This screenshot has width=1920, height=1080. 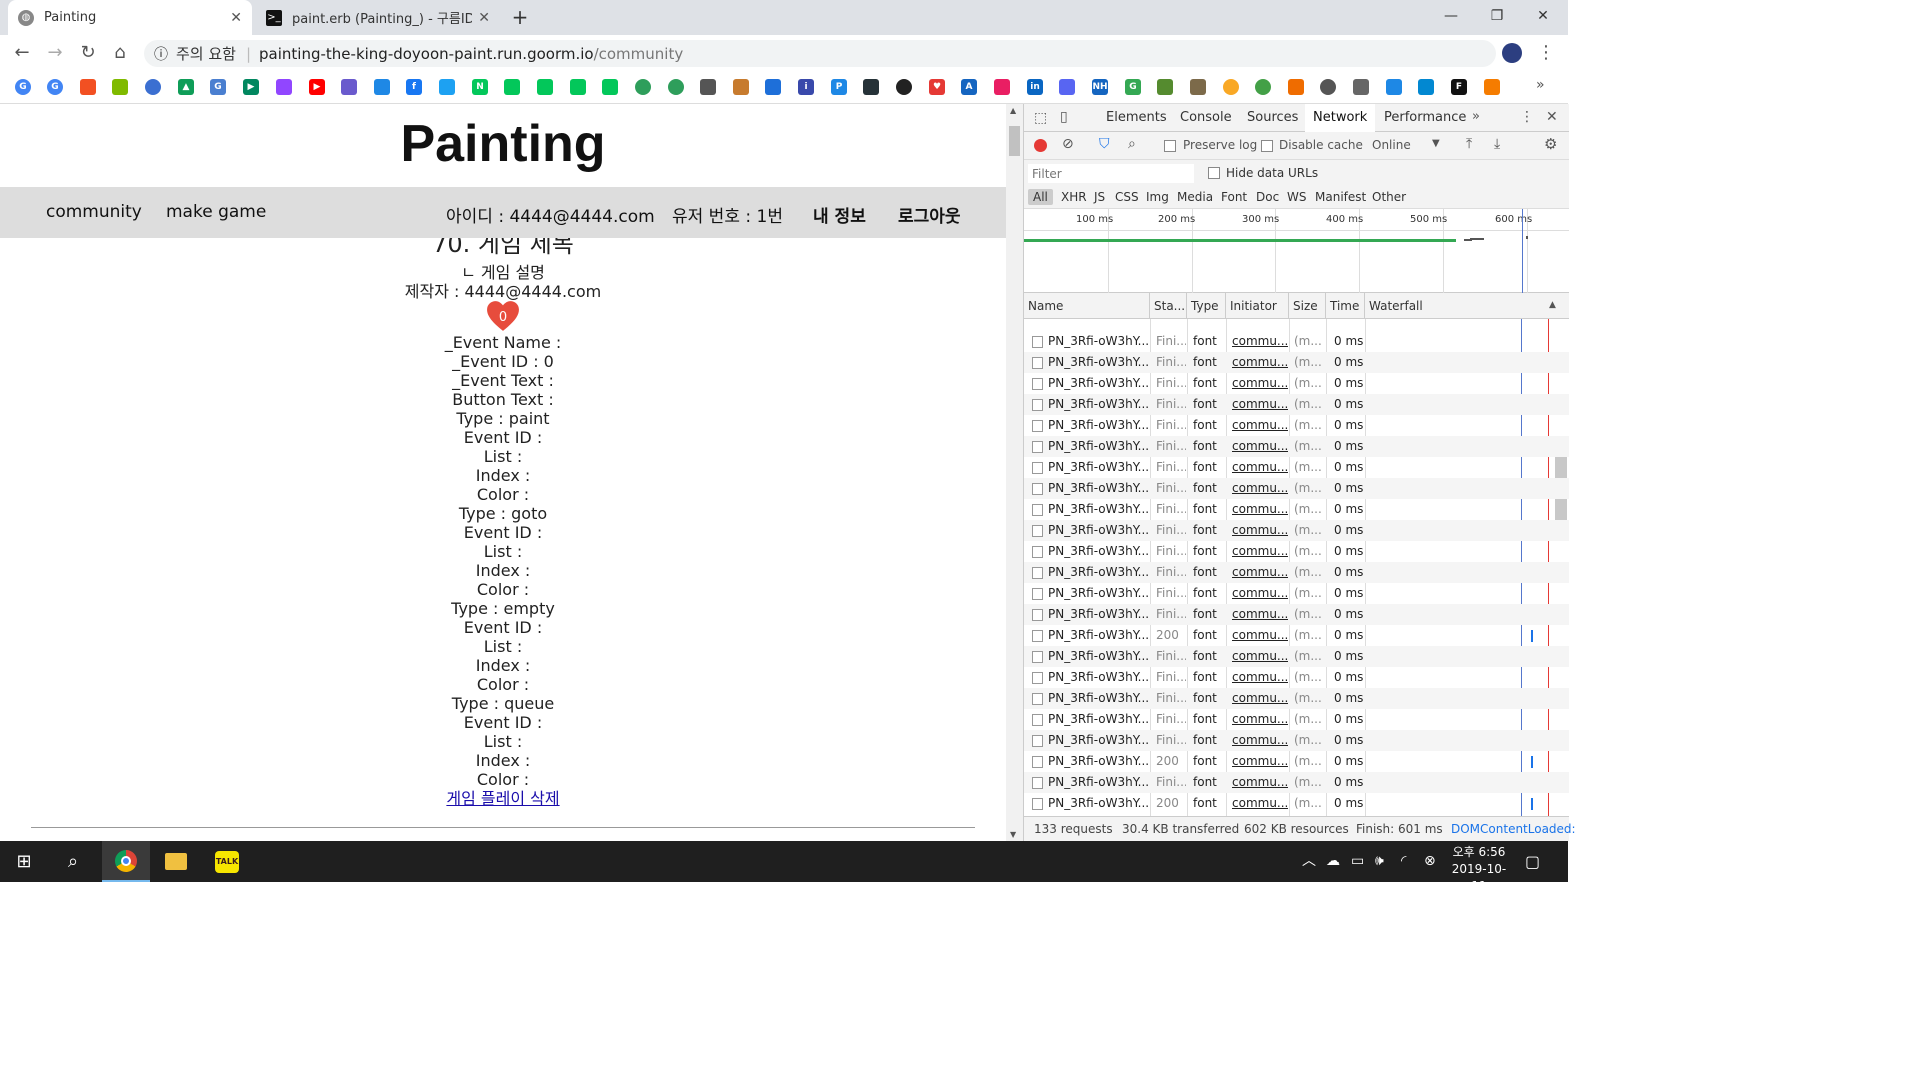 What do you see at coordinates (161, 54) in the screenshot?
I see `info-icon: ⓘ` at bounding box center [161, 54].